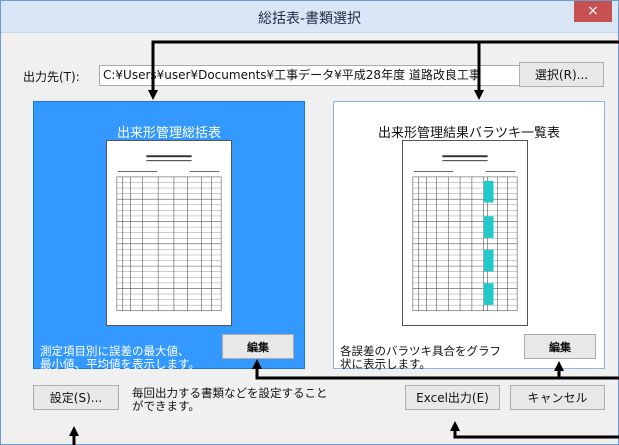 The image size is (619, 445). Describe the element at coordinates (385, 364) in the screenshot. I see `description-line: 状に表示します。` at that location.